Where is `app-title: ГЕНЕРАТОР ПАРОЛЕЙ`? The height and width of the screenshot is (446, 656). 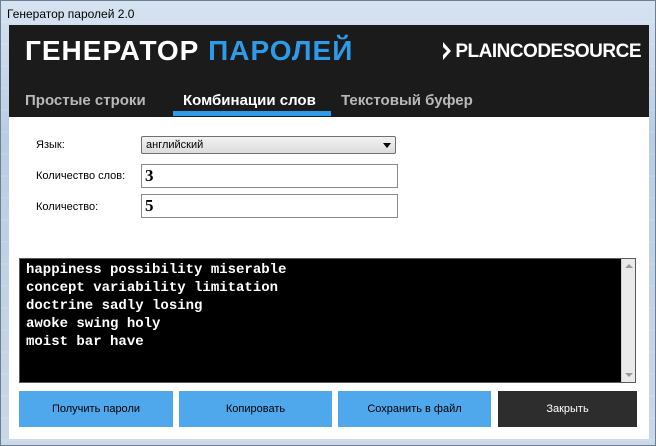 app-title: ГЕНЕРАТОР ПАРОЛЕЙ is located at coordinates (189, 51).